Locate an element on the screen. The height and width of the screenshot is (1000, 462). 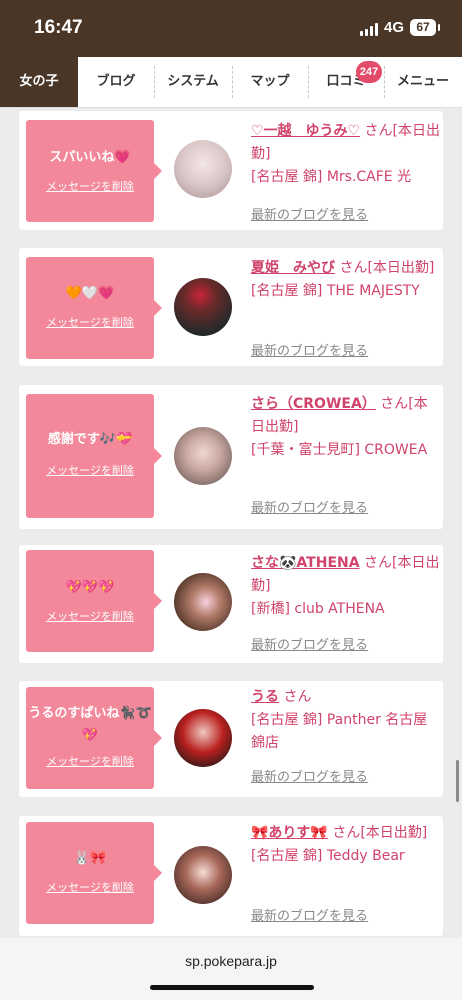
home-indicator is located at coordinates (232, 987).